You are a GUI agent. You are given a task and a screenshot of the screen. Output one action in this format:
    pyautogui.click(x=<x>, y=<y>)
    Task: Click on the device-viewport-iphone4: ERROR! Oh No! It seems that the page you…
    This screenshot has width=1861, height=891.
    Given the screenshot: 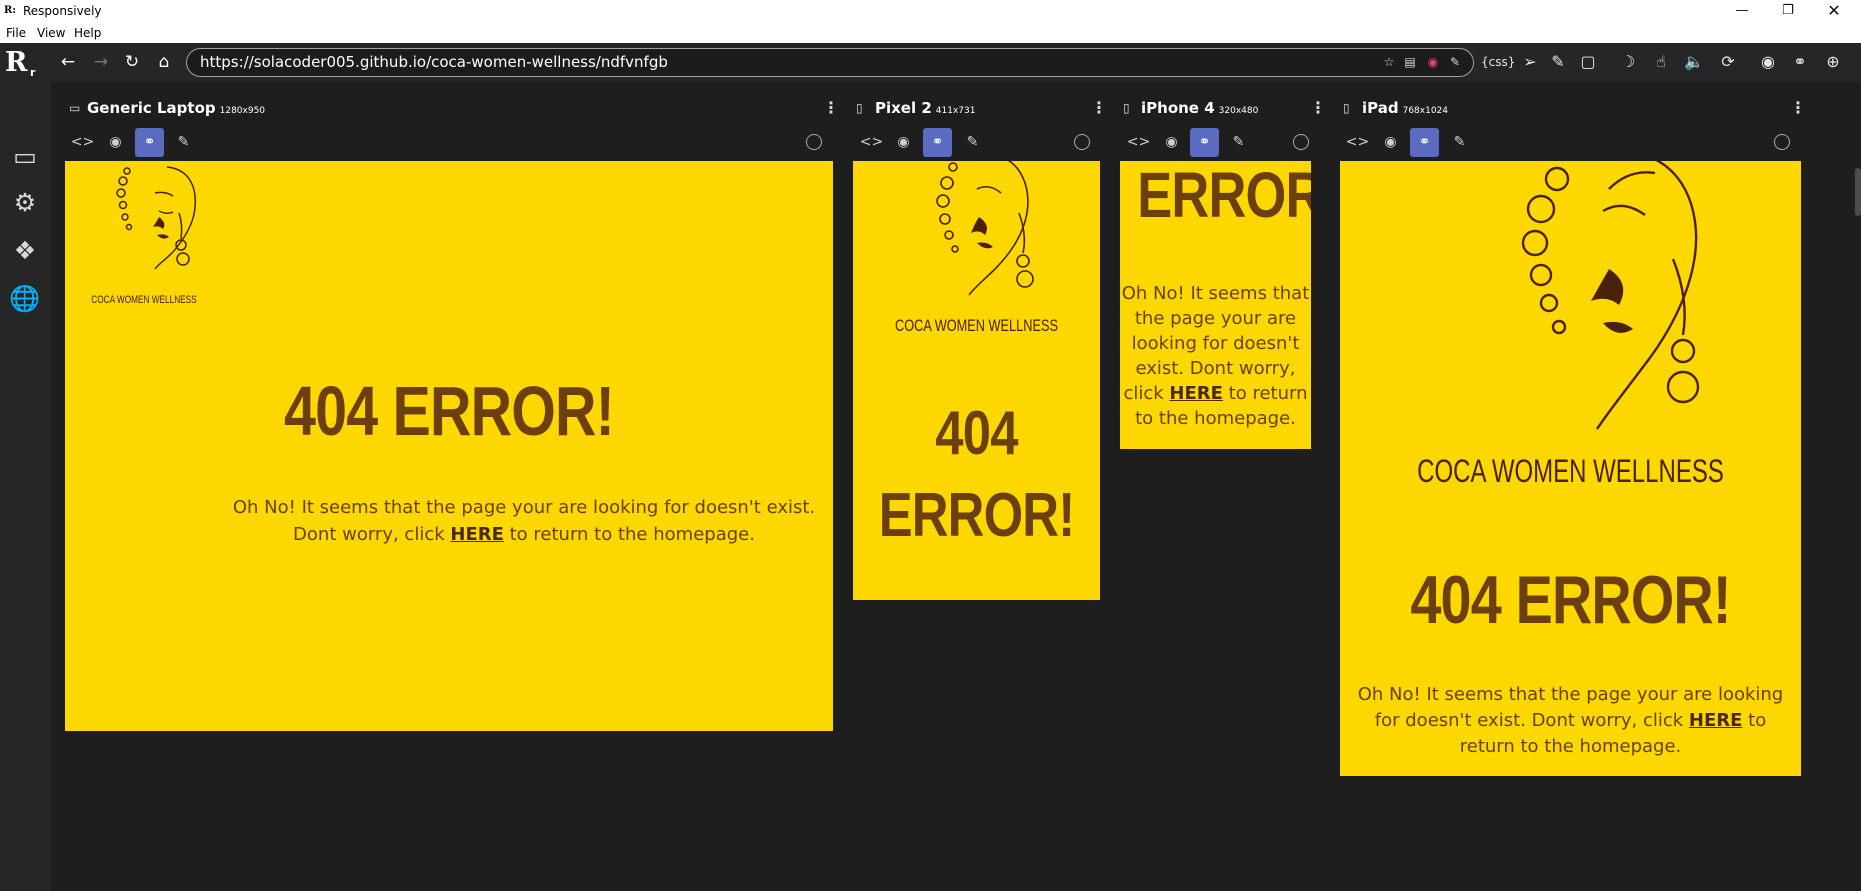 What is the action you would take?
    pyautogui.click(x=1215, y=305)
    